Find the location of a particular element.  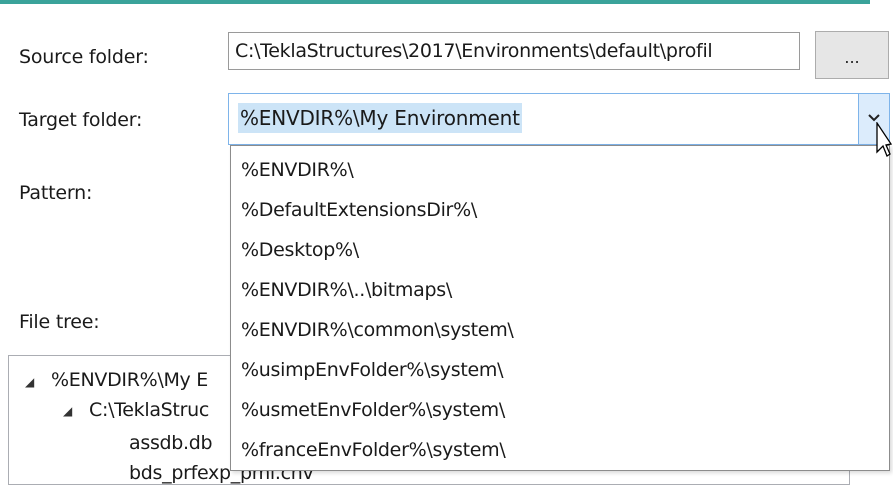

dropdown-option: %usmetEnvFolder%\system\ is located at coordinates (373, 410).